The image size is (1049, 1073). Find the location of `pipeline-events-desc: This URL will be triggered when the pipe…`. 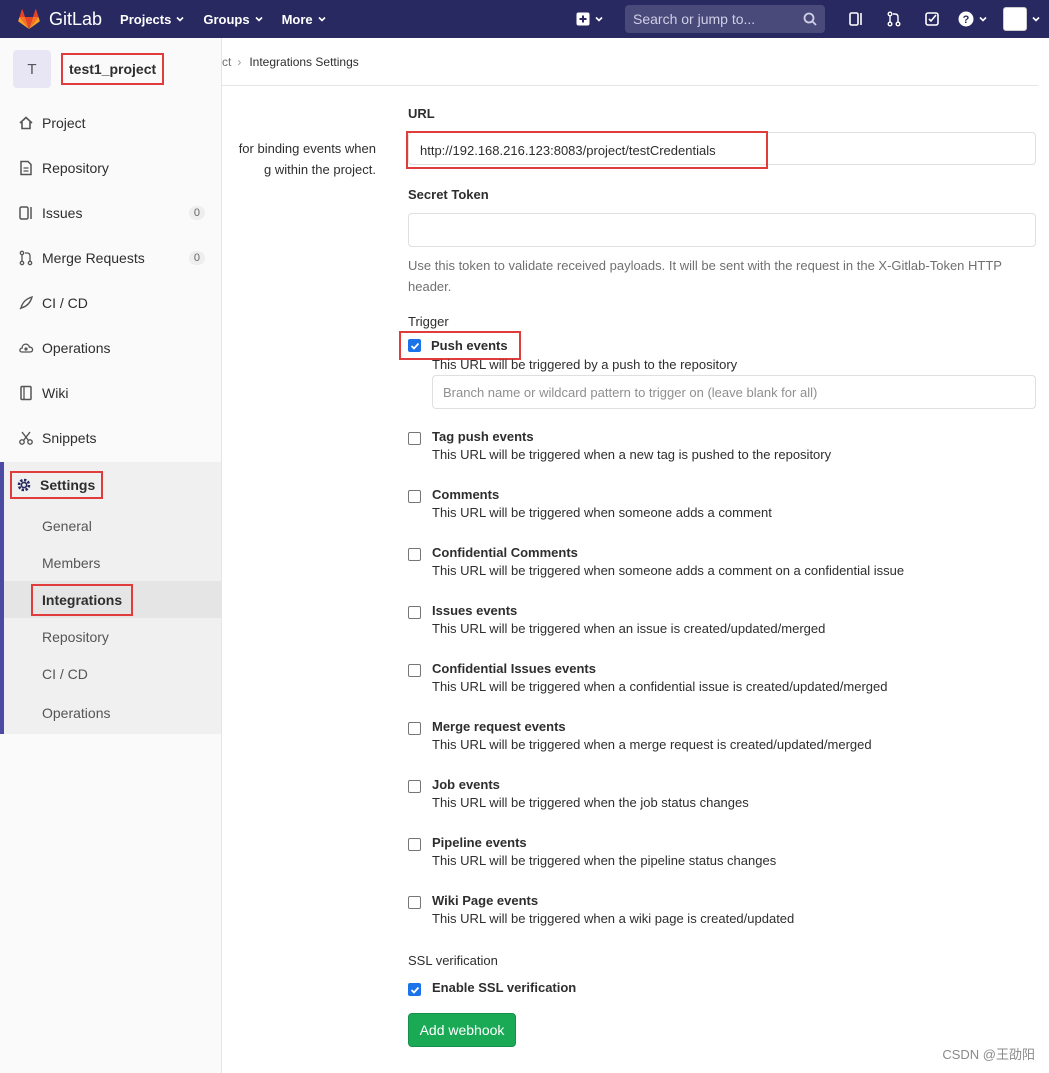

pipeline-events-desc: This URL will be triggered when the pipe… is located at coordinates (604, 860).